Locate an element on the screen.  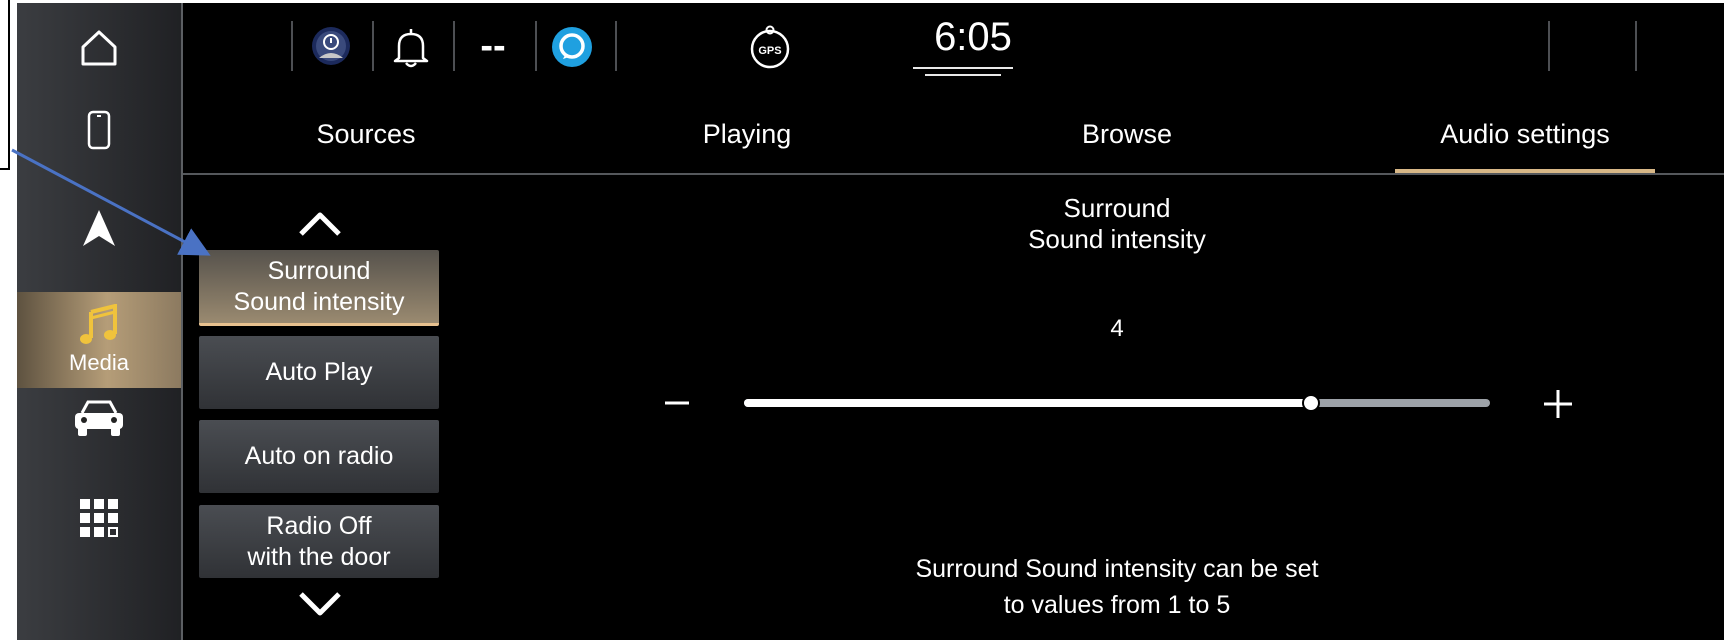
driver-profile-button is located at coordinates (331, 46).